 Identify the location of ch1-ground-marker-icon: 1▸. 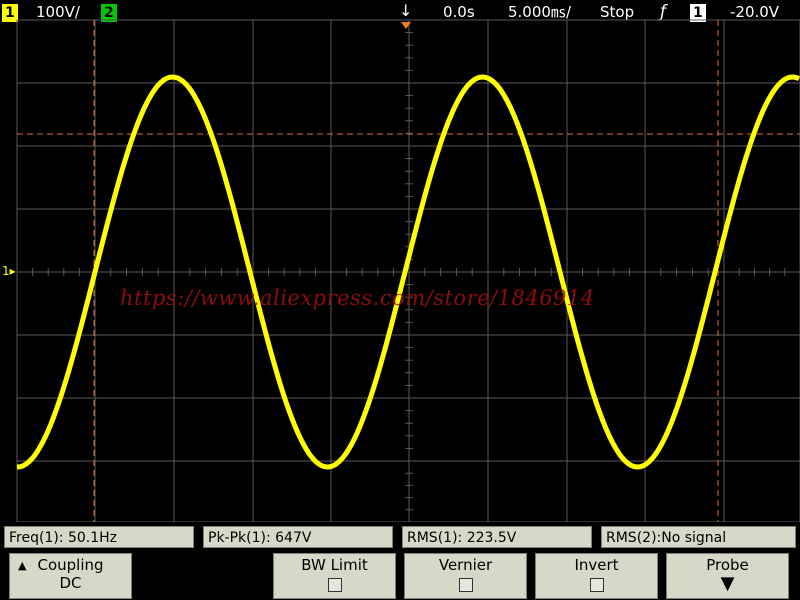
(9, 271).